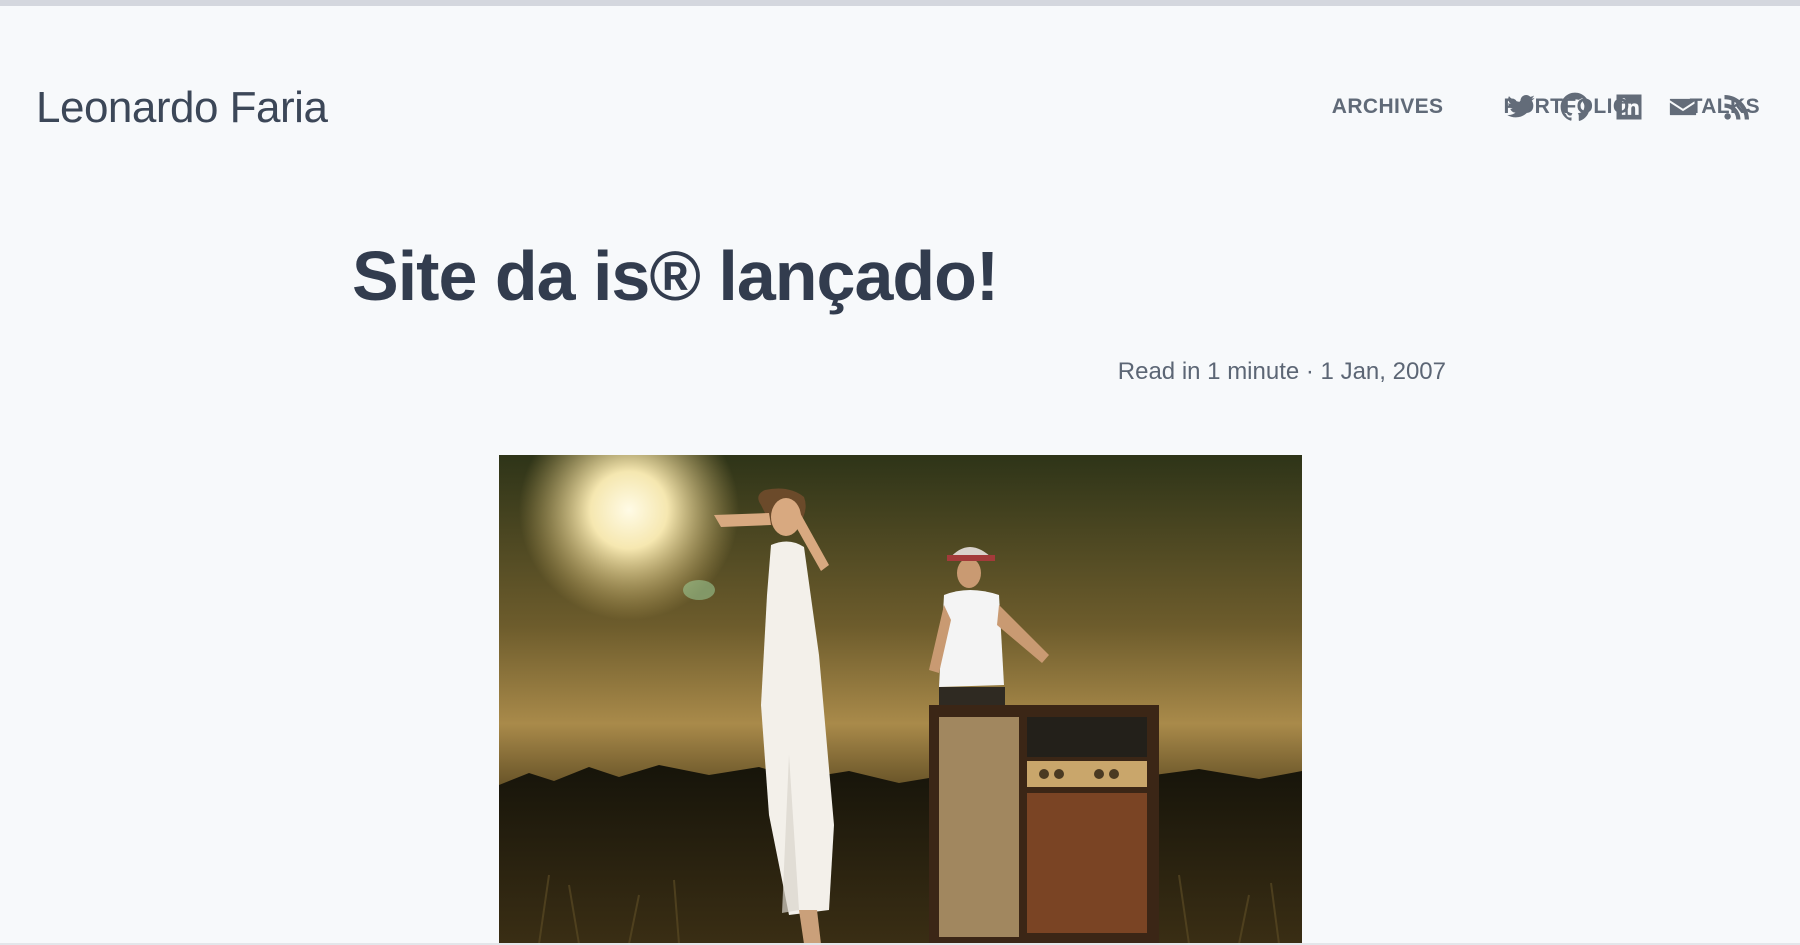  Describe the element at coordinates (182, 108) in the screenshot. I see `site-title-link: Leonardo Faria` at that location.